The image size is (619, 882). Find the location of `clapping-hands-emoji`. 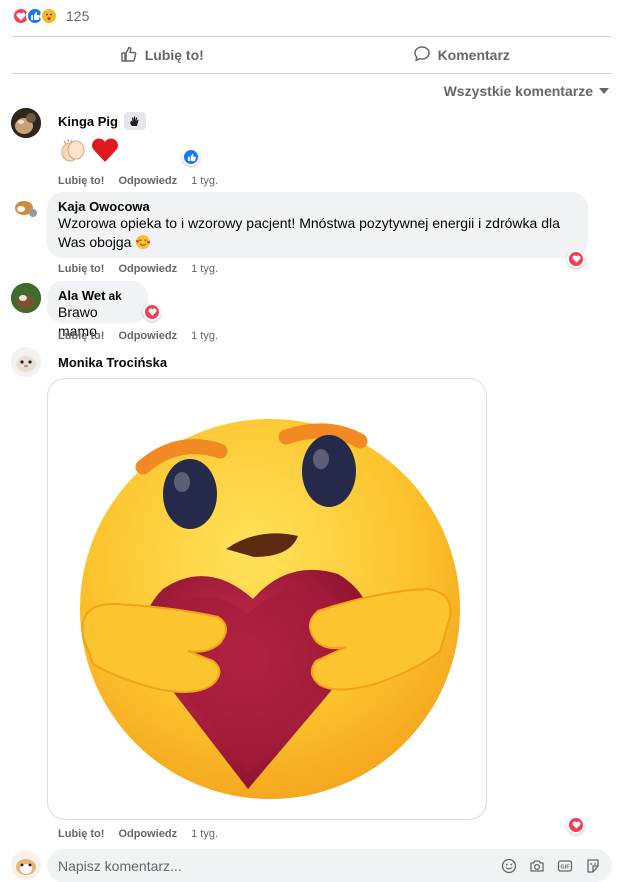

clapping-hands-emoji is located at coordinates (73, 152).